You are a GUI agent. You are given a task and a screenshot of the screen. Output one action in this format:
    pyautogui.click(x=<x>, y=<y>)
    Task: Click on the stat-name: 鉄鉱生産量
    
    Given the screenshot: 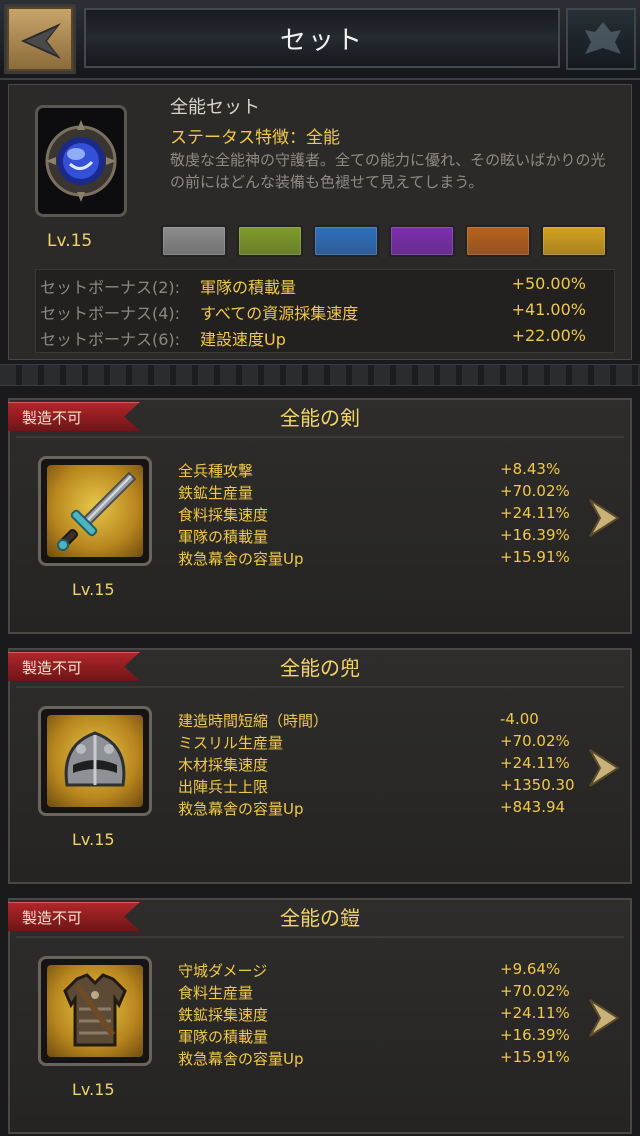 What is the action you would take?
    pyautogui.click(x=216, y=493)
    